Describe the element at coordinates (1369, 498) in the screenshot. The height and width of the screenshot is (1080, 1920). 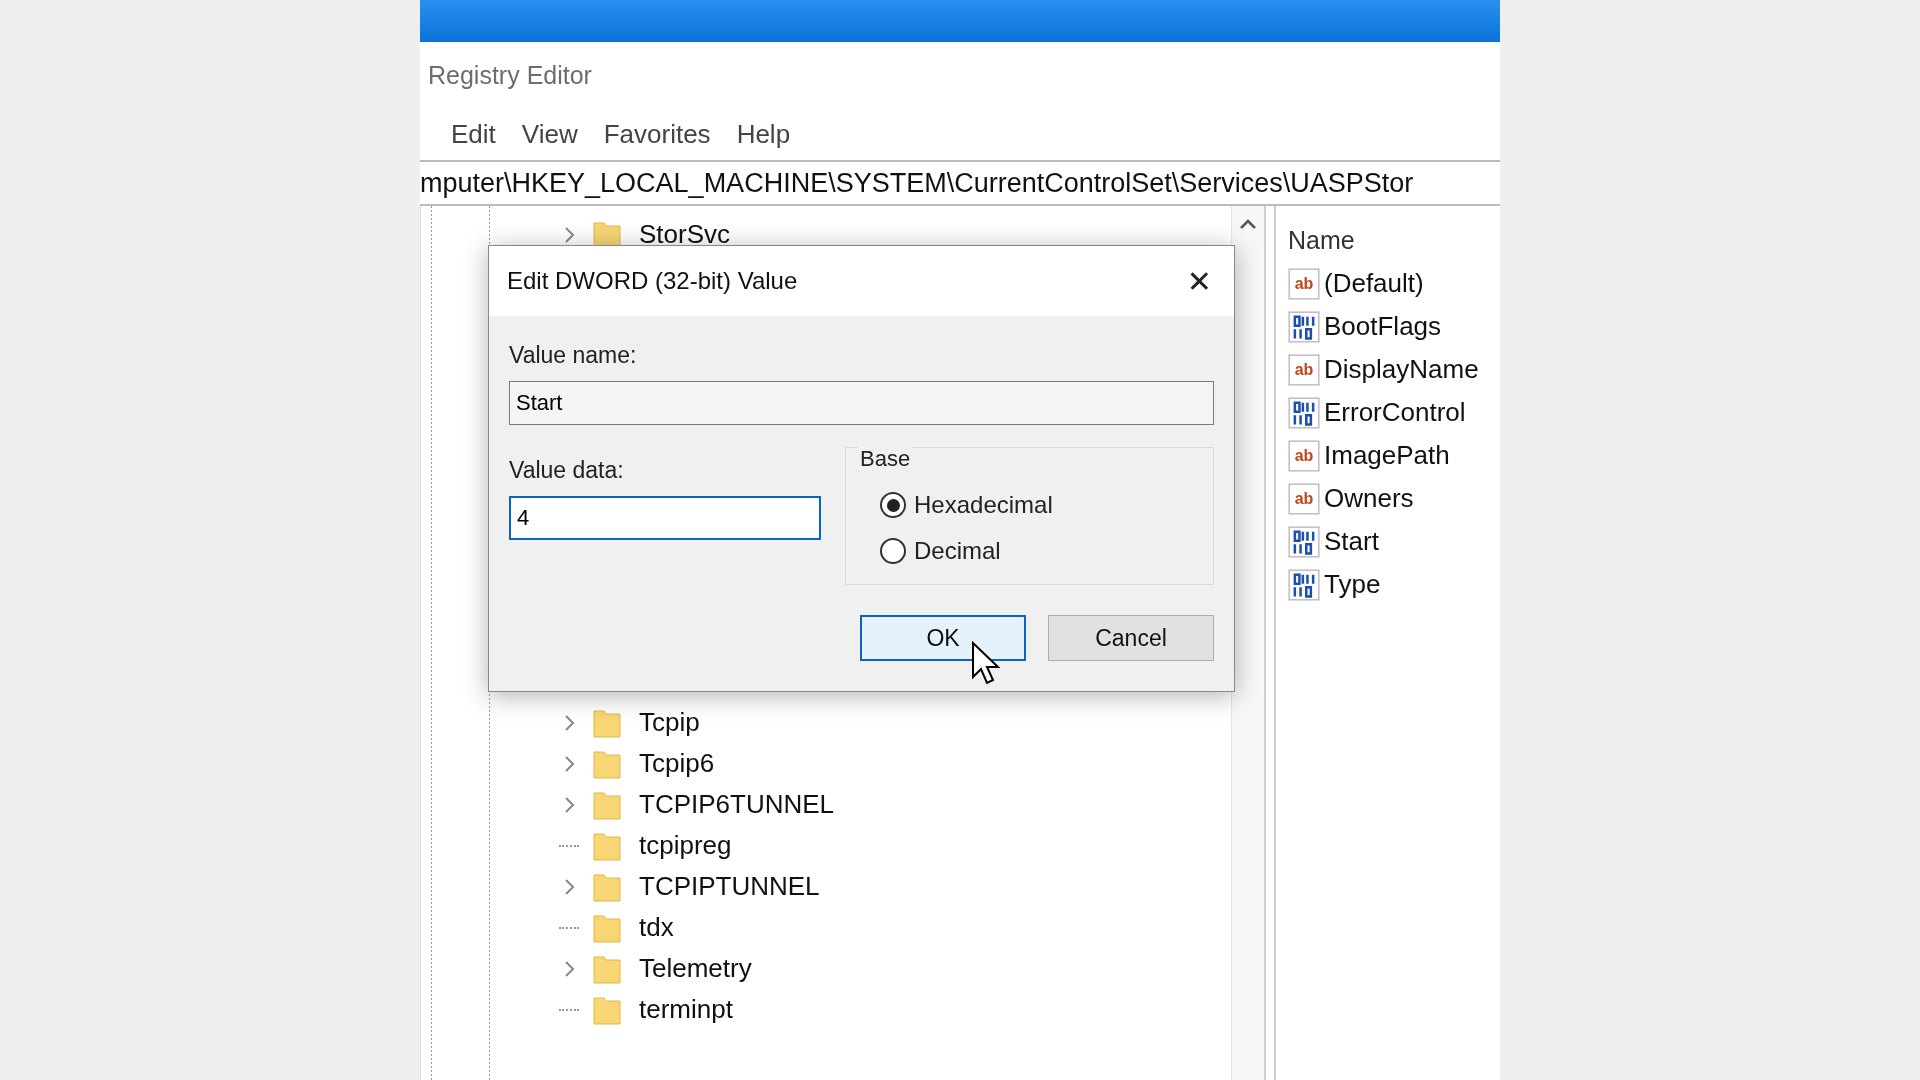
I see `value-name: Owners` at that location.